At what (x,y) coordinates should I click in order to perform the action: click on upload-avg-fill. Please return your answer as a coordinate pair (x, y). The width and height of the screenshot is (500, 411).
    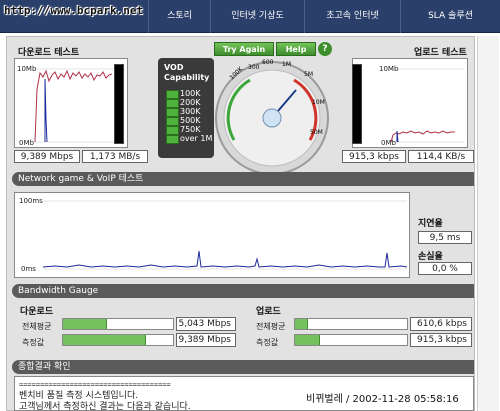
    Looking at the image, I should click on (302, 324).